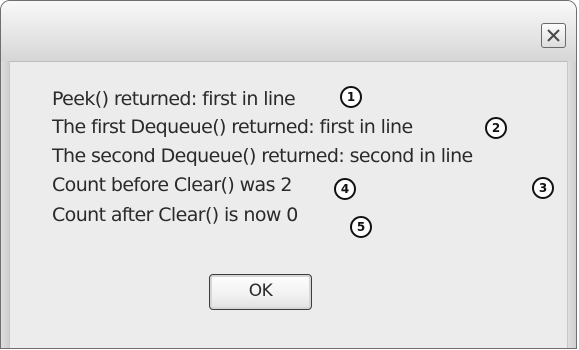 This screenshot has height=350, width=579. Describe the element at coordinates (5, 204) in the screenshot. I see `window-frame-left` at that location.